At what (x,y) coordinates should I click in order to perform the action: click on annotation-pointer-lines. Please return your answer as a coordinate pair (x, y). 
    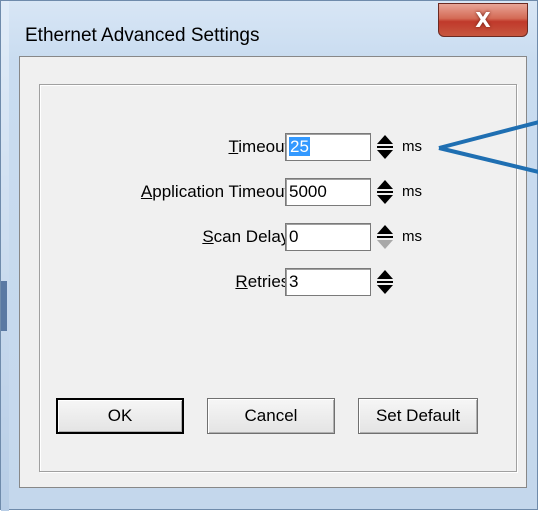
    Looking at the image, I should click on (488, 147).